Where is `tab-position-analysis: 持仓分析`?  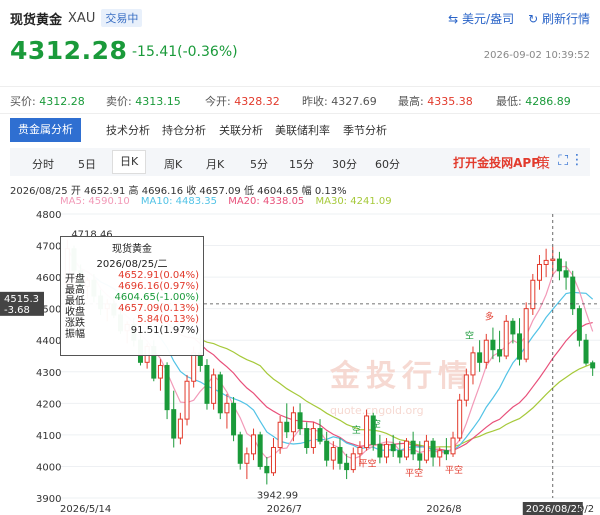
tab-position-analysis: 持仓分析 is located at coordinates (184, 130).